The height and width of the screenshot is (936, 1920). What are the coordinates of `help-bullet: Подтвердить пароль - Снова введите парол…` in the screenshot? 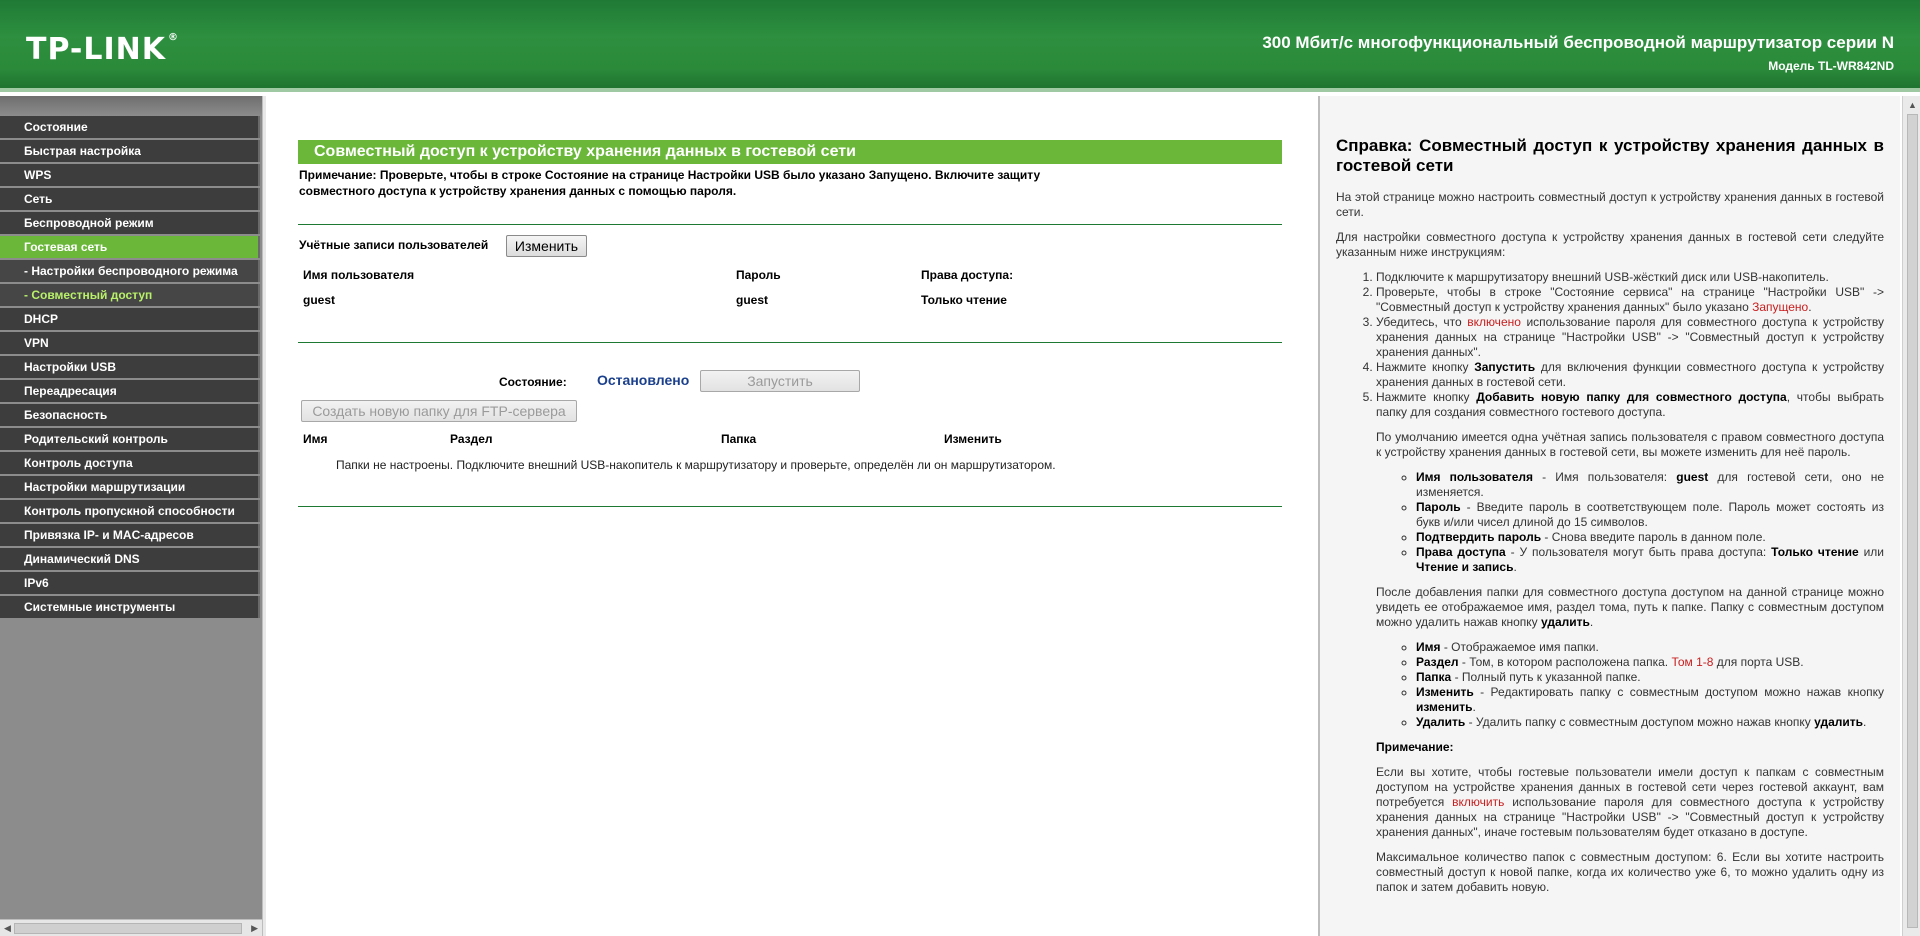 It's located at (1650, 537).